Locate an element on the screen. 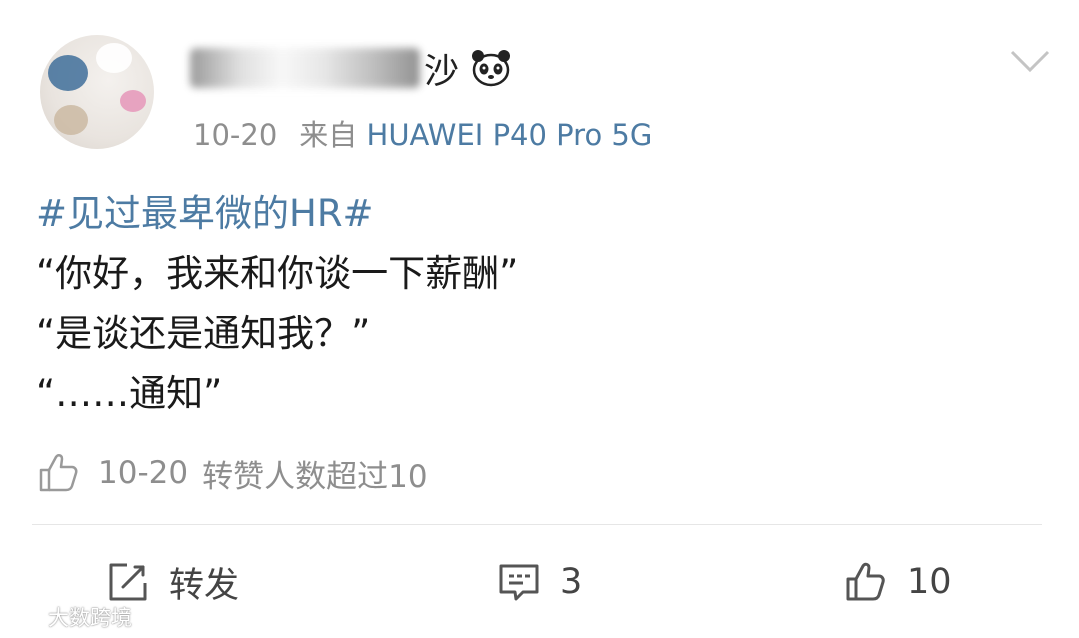 Image resolution: width=1079 pixels, height=638 pixels. share-label: 转发 is located at coordinates (204, 585).